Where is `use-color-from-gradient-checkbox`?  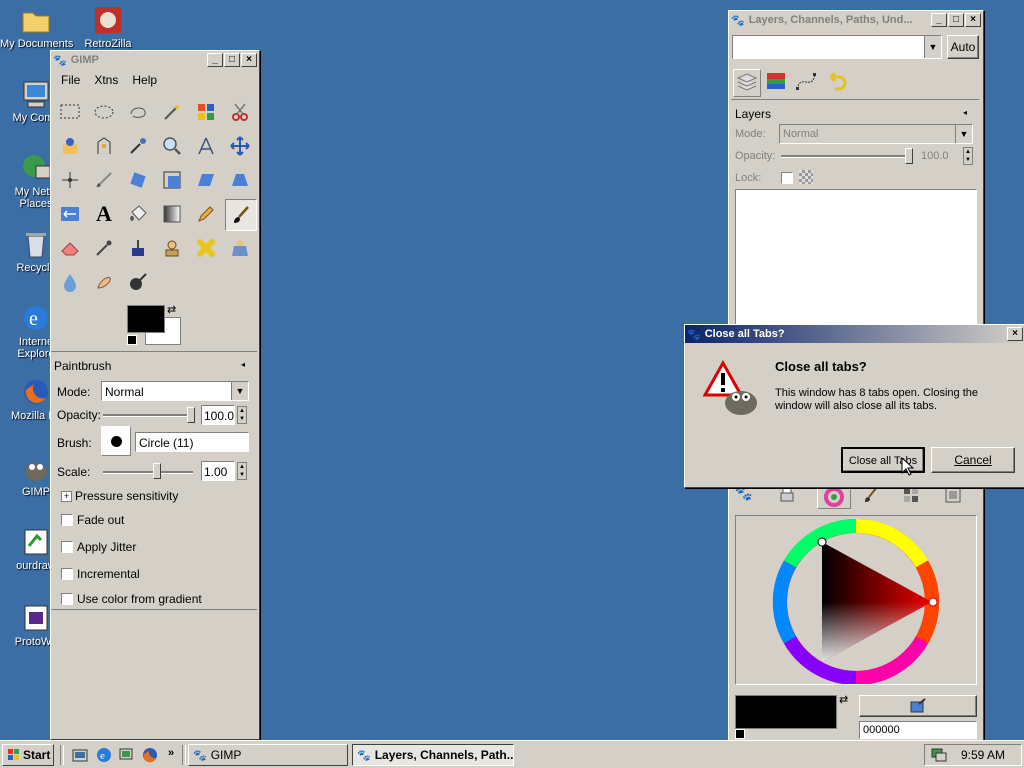
use-color-from-gradient-checkbox is located at coordinates (67, 599).